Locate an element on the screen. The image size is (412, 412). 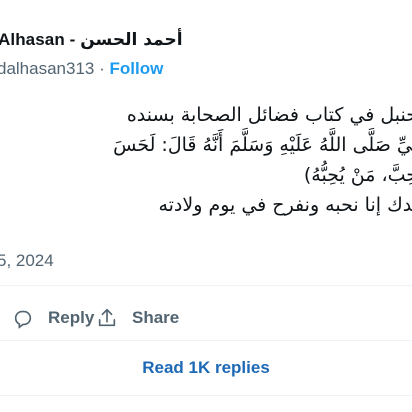
tweet-timestamp: 5, 2024 is located at coordinates (27, 261).